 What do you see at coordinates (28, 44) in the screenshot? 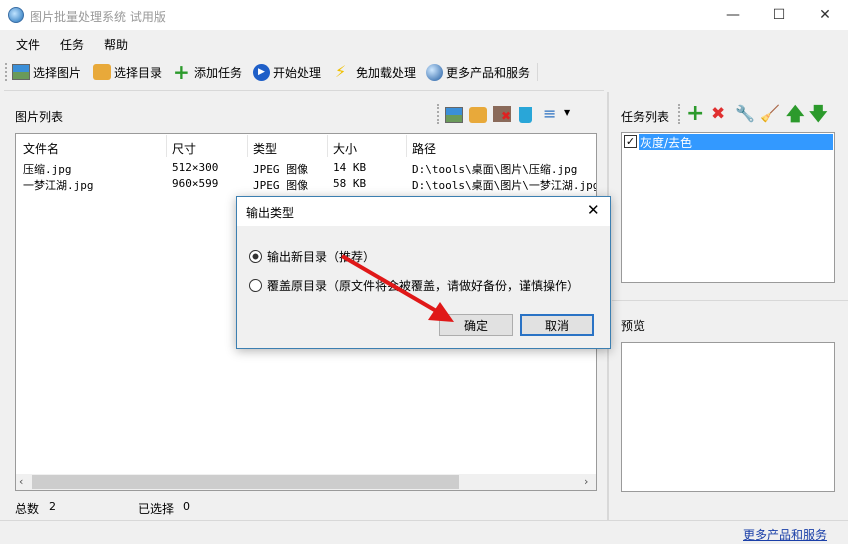
I see `menu-file: 文件` at bounding box center [28, 44].